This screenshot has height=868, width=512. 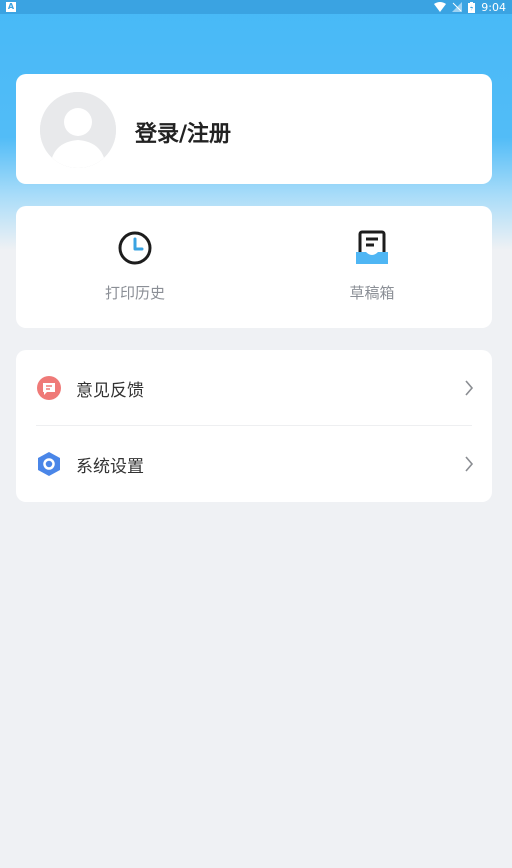 I want to click on avatar, so click(x=78, y=130).